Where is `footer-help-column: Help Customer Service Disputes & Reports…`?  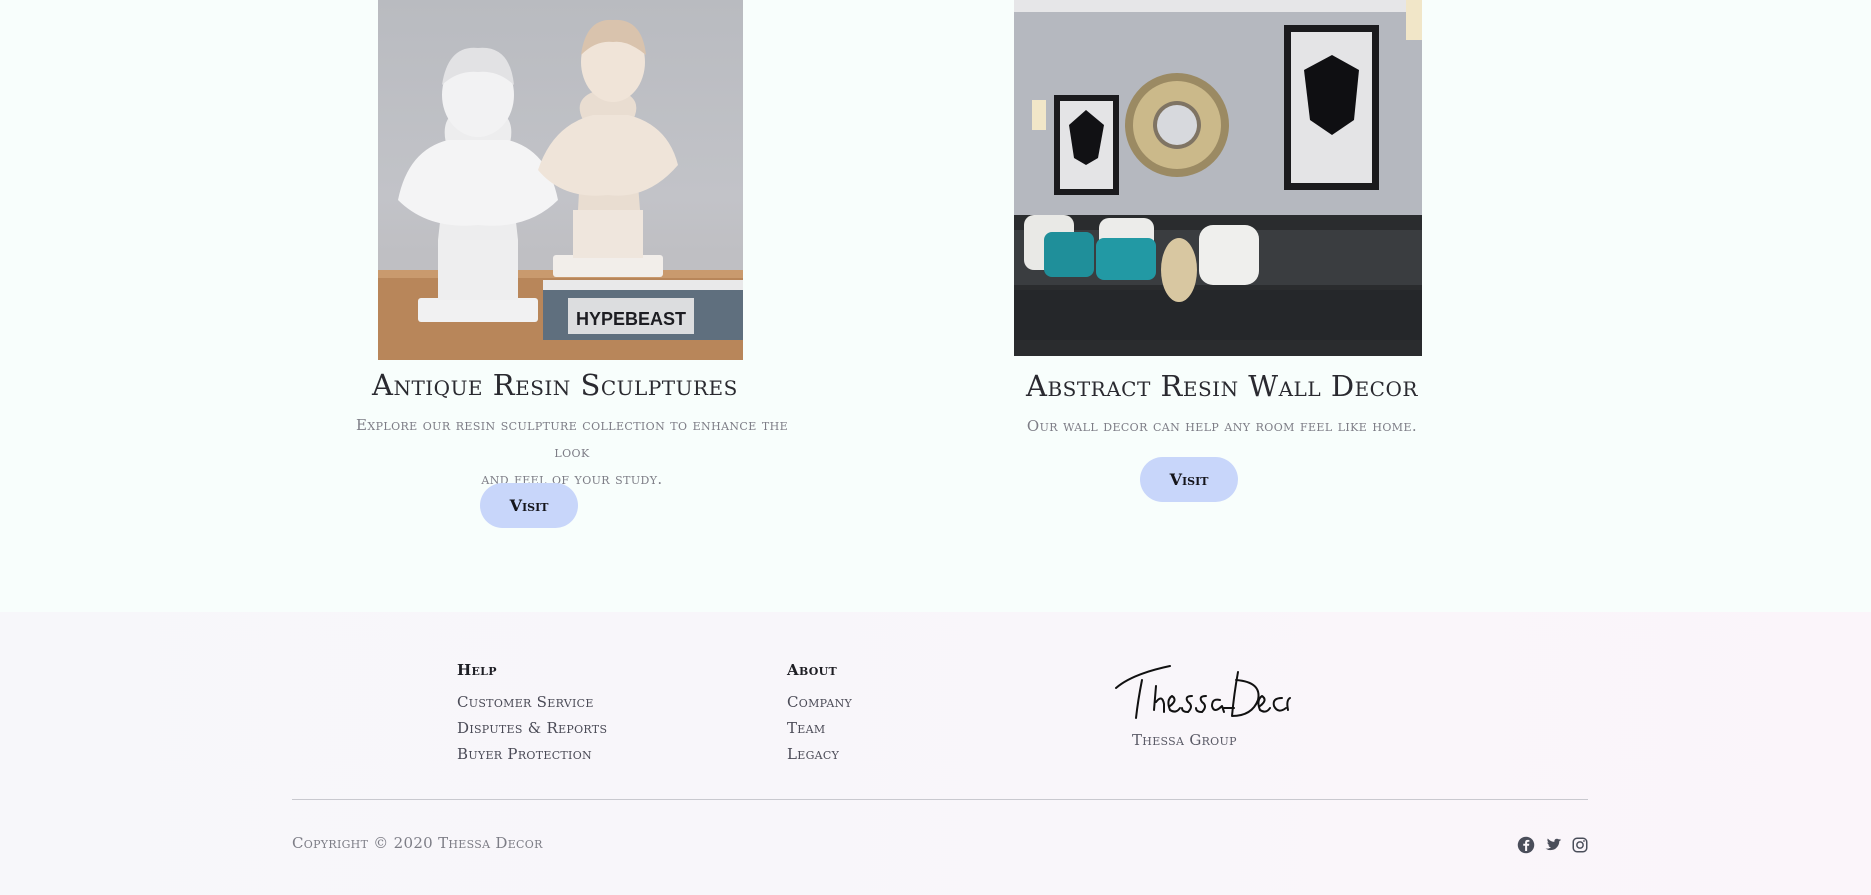
footer-help-column: Help Customer Service Disputes & Reports… is located at coordinates (532, 714).